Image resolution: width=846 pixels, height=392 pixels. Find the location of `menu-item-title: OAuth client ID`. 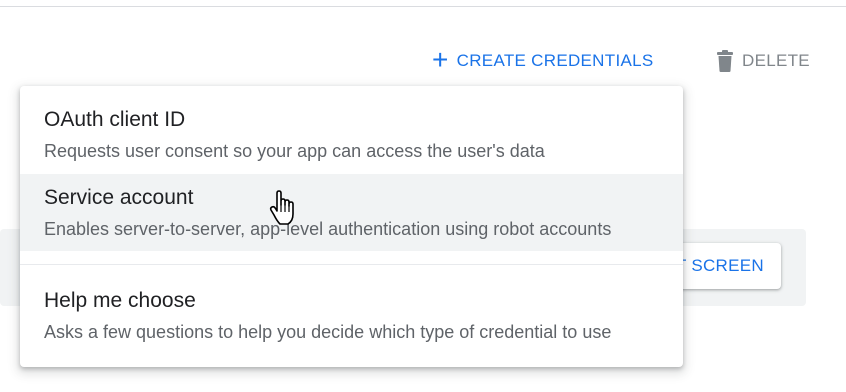

menu-item-title: OAuth client ID is located at coordinates (115, 119).